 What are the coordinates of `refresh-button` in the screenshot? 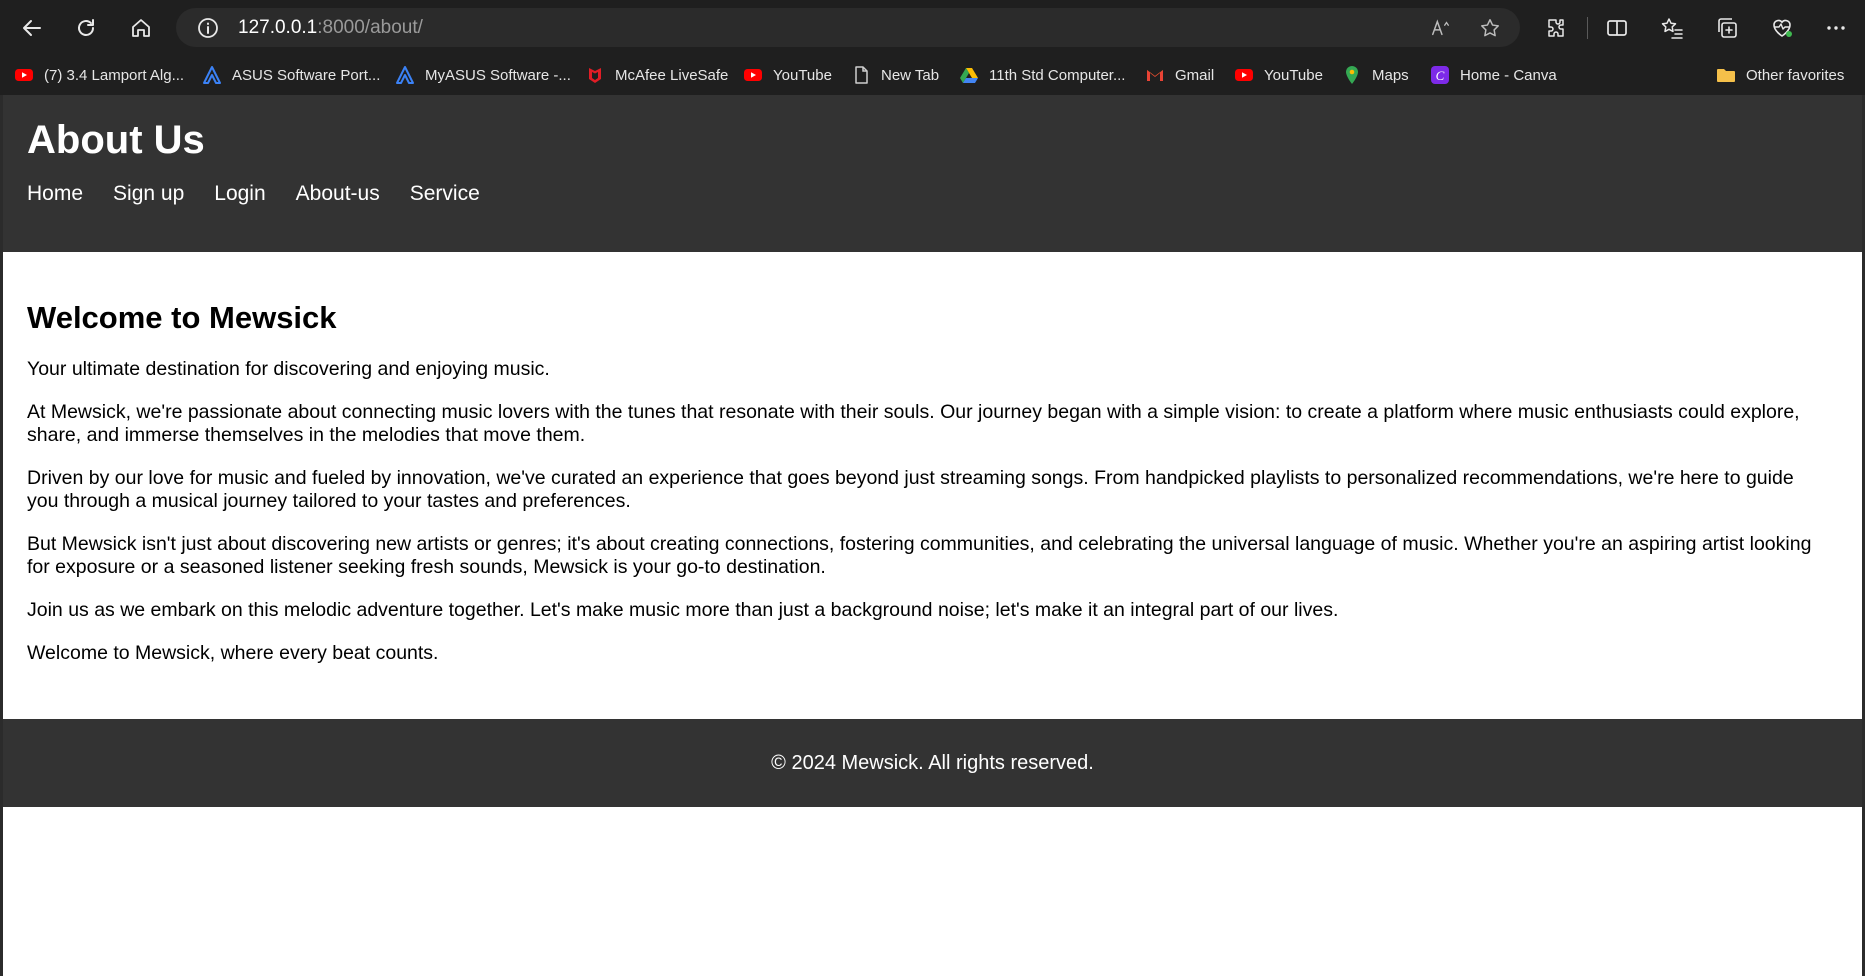 It's located at (86, 28).